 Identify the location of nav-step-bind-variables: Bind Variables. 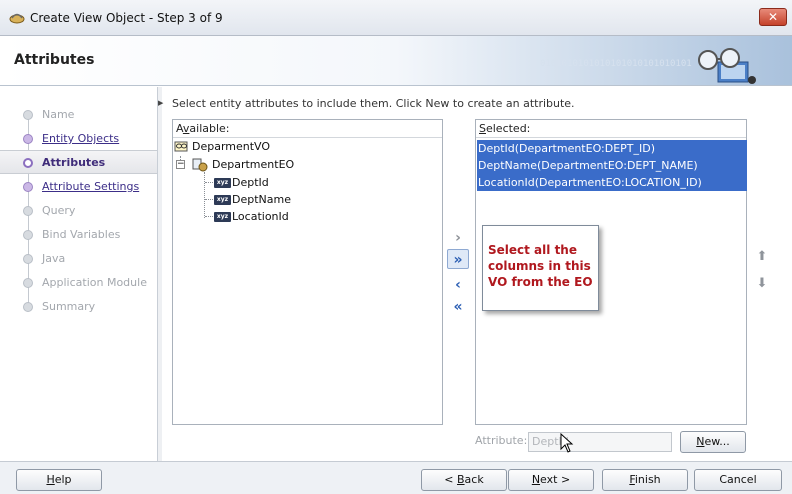
(78, 235).